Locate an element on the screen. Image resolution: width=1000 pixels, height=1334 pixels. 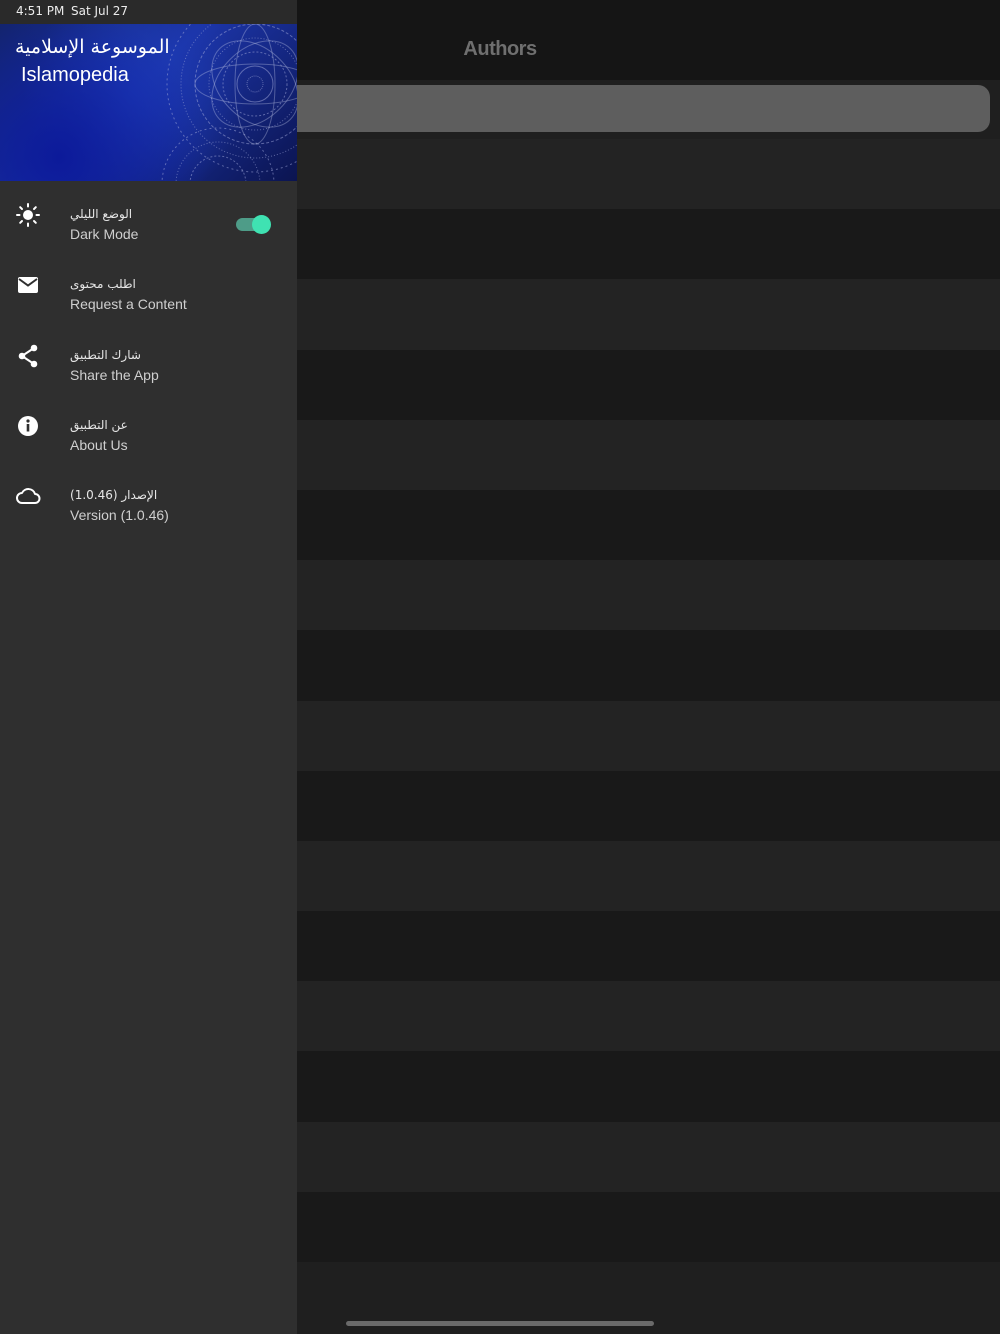
dark-mode-toggle is located at coordinates (253, 224).